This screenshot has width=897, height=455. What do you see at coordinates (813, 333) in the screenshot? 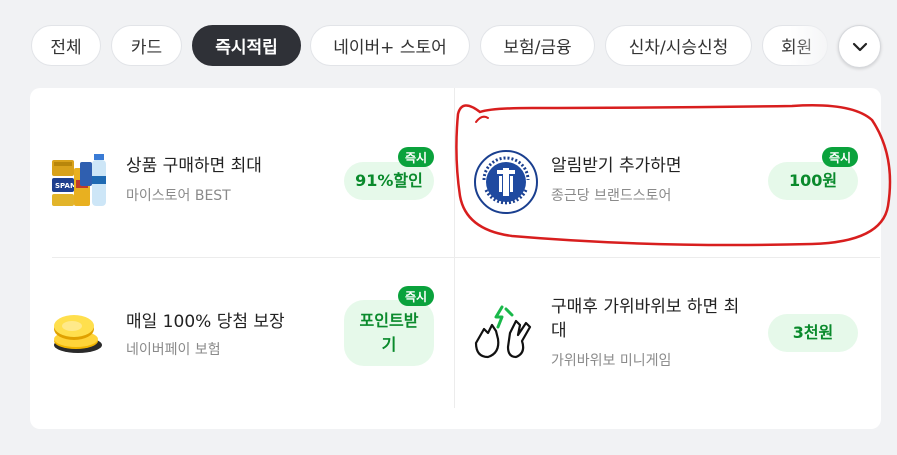
I see `reward-badge: 3천원` at bounding box center [813, 333].